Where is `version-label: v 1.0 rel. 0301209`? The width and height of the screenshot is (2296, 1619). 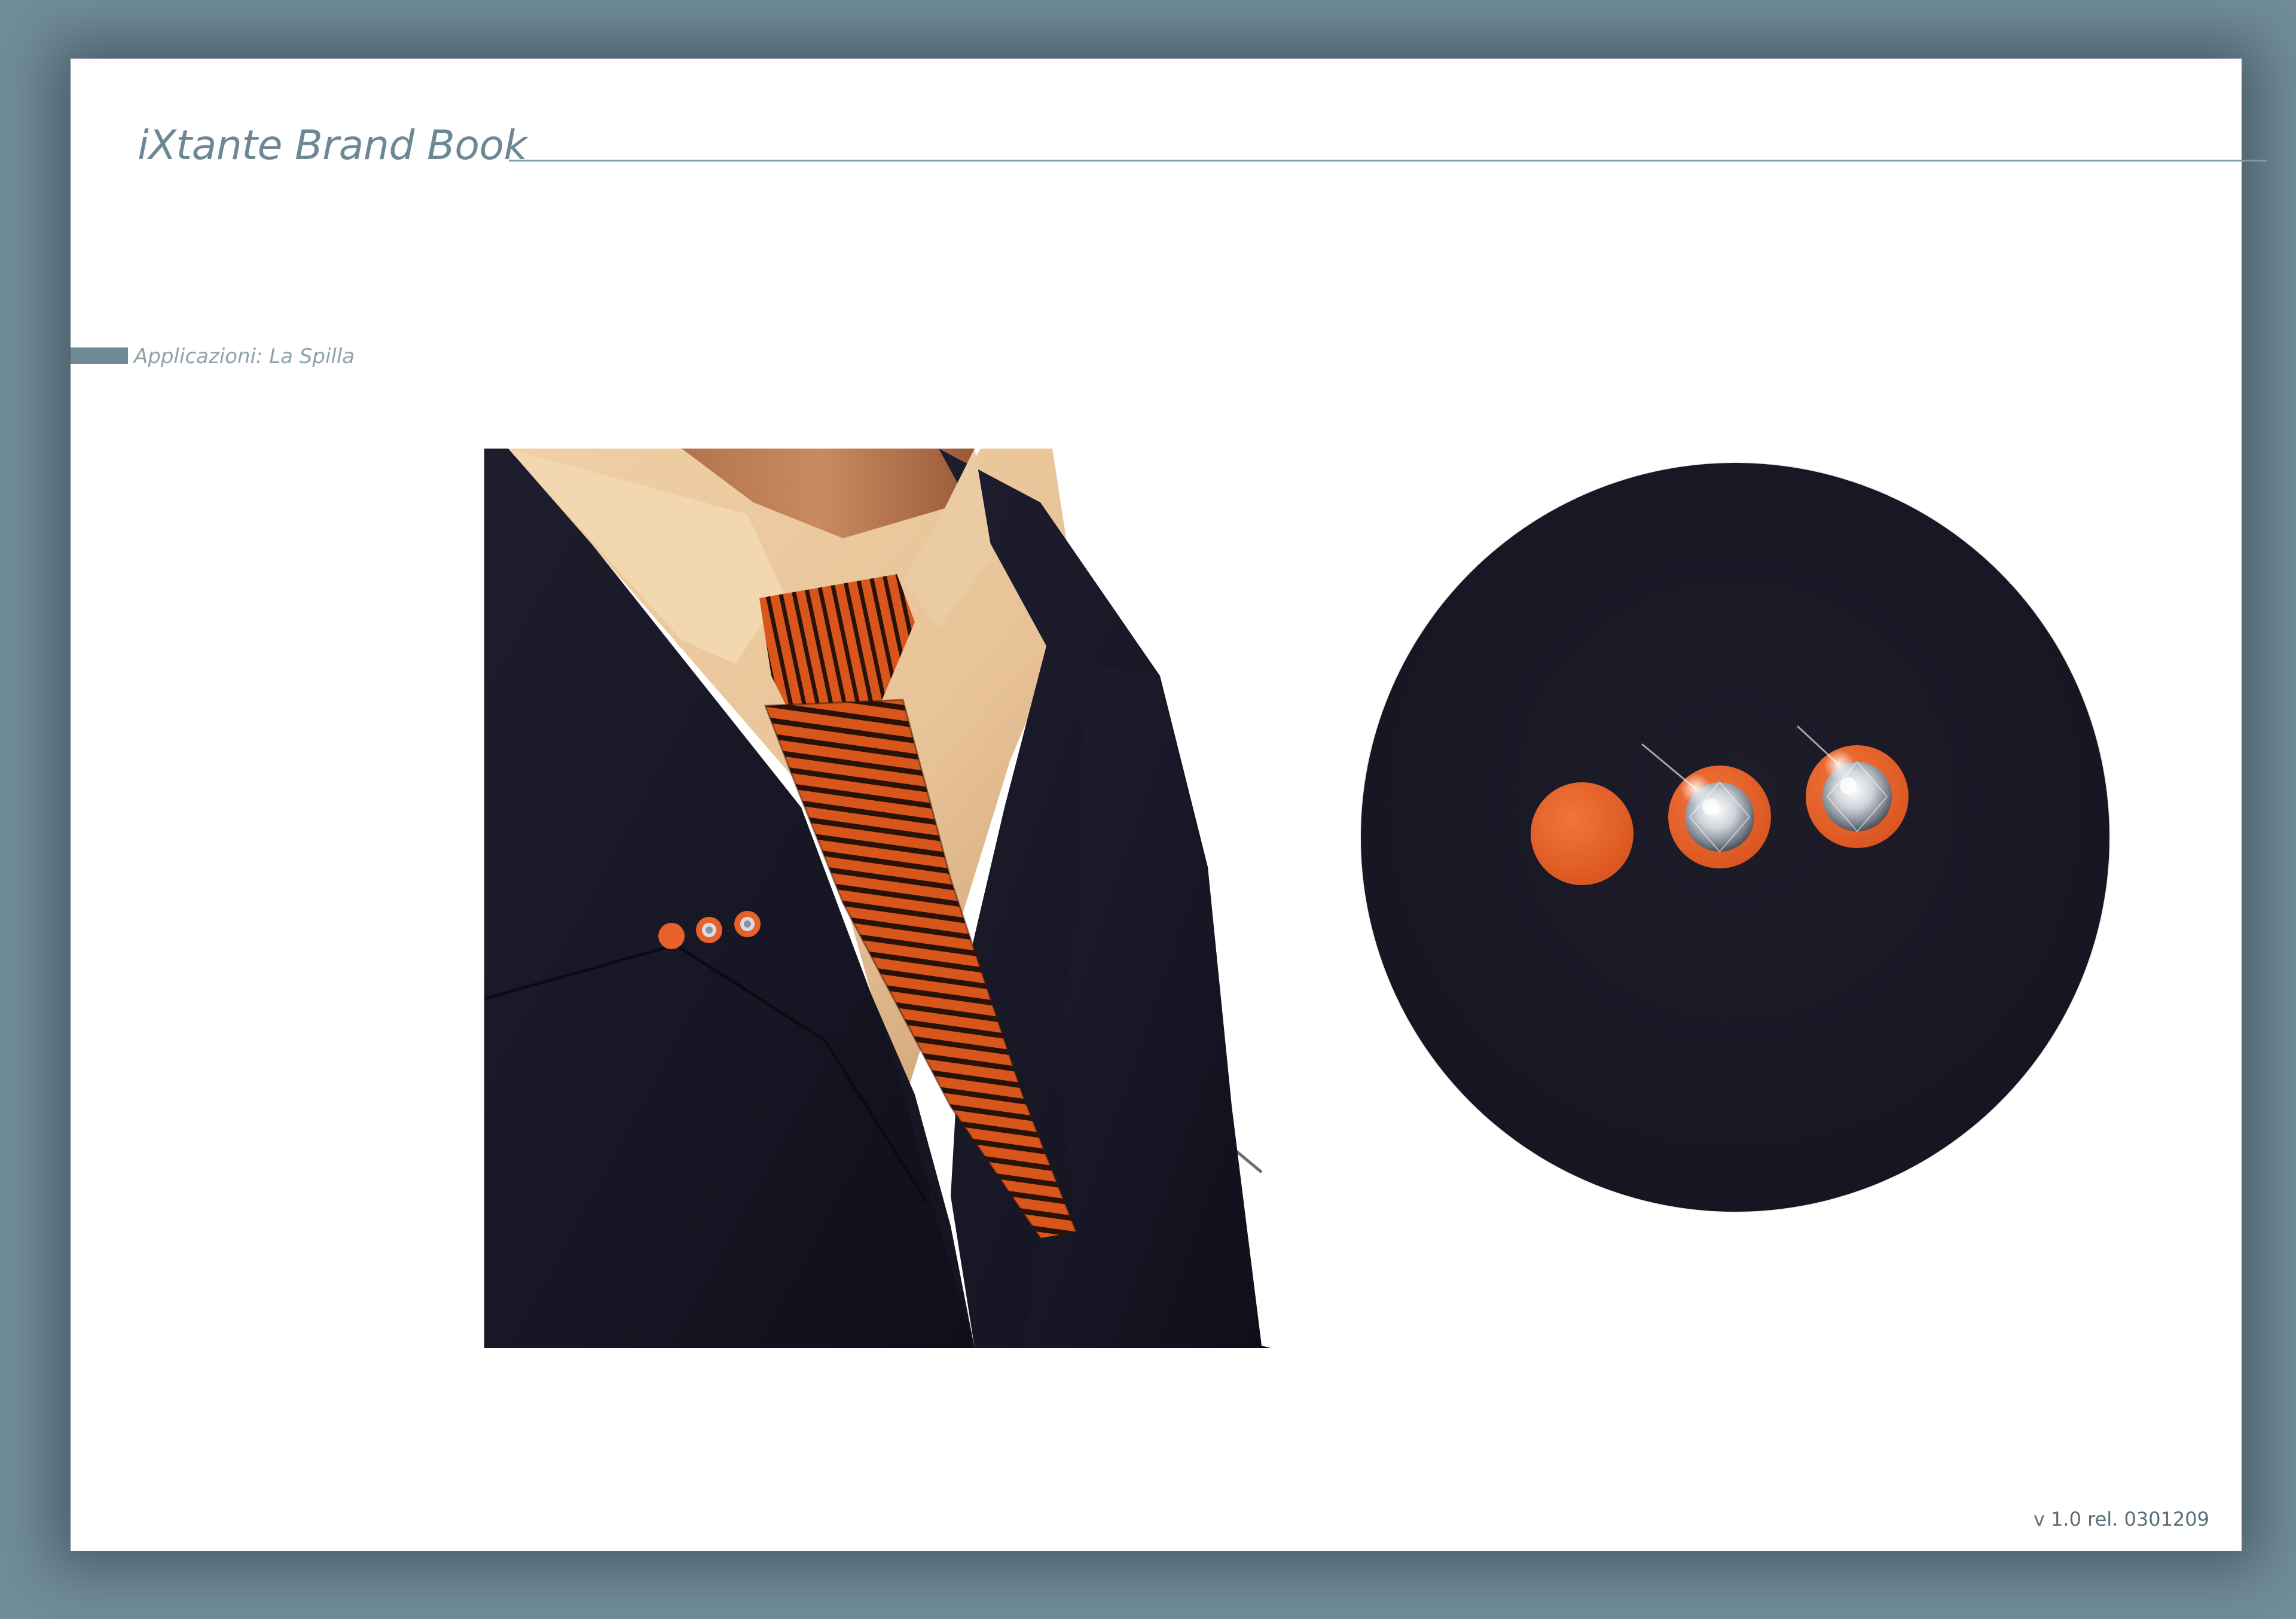 version-label: v 1.0 rel. 0301209 is located at coordinates (2121, 1519).